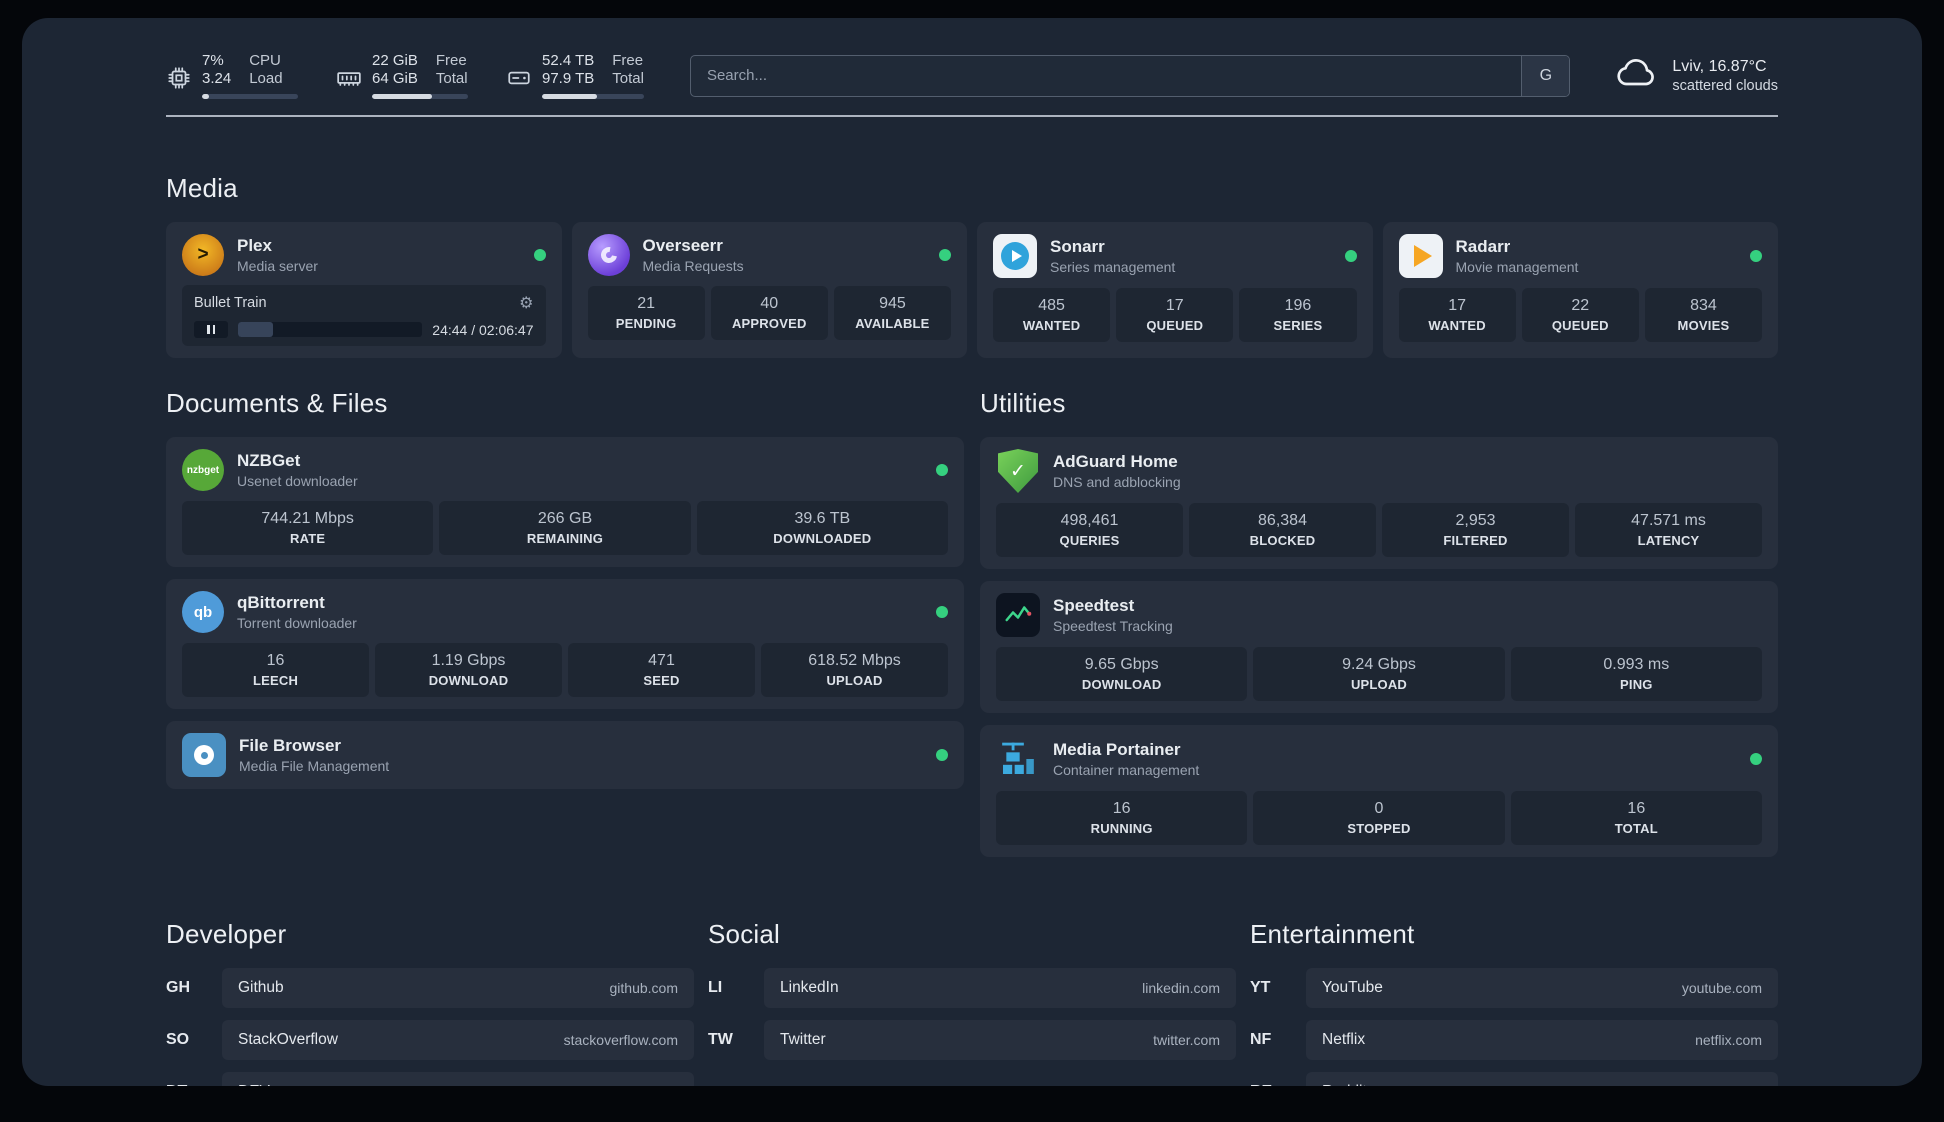 This screenshot has height=1122, width=1944. I want to click on stat-label: DOWNLOAD, so click(468, 680).